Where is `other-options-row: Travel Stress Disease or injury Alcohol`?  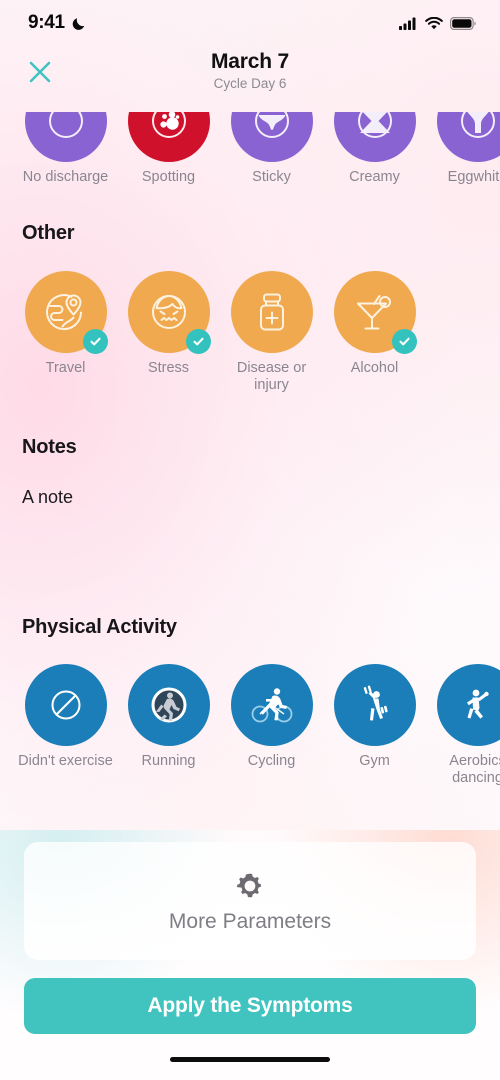
other-options-row: Travel Stress Disease or injury Alcohol is located at coordinates (250, 332).